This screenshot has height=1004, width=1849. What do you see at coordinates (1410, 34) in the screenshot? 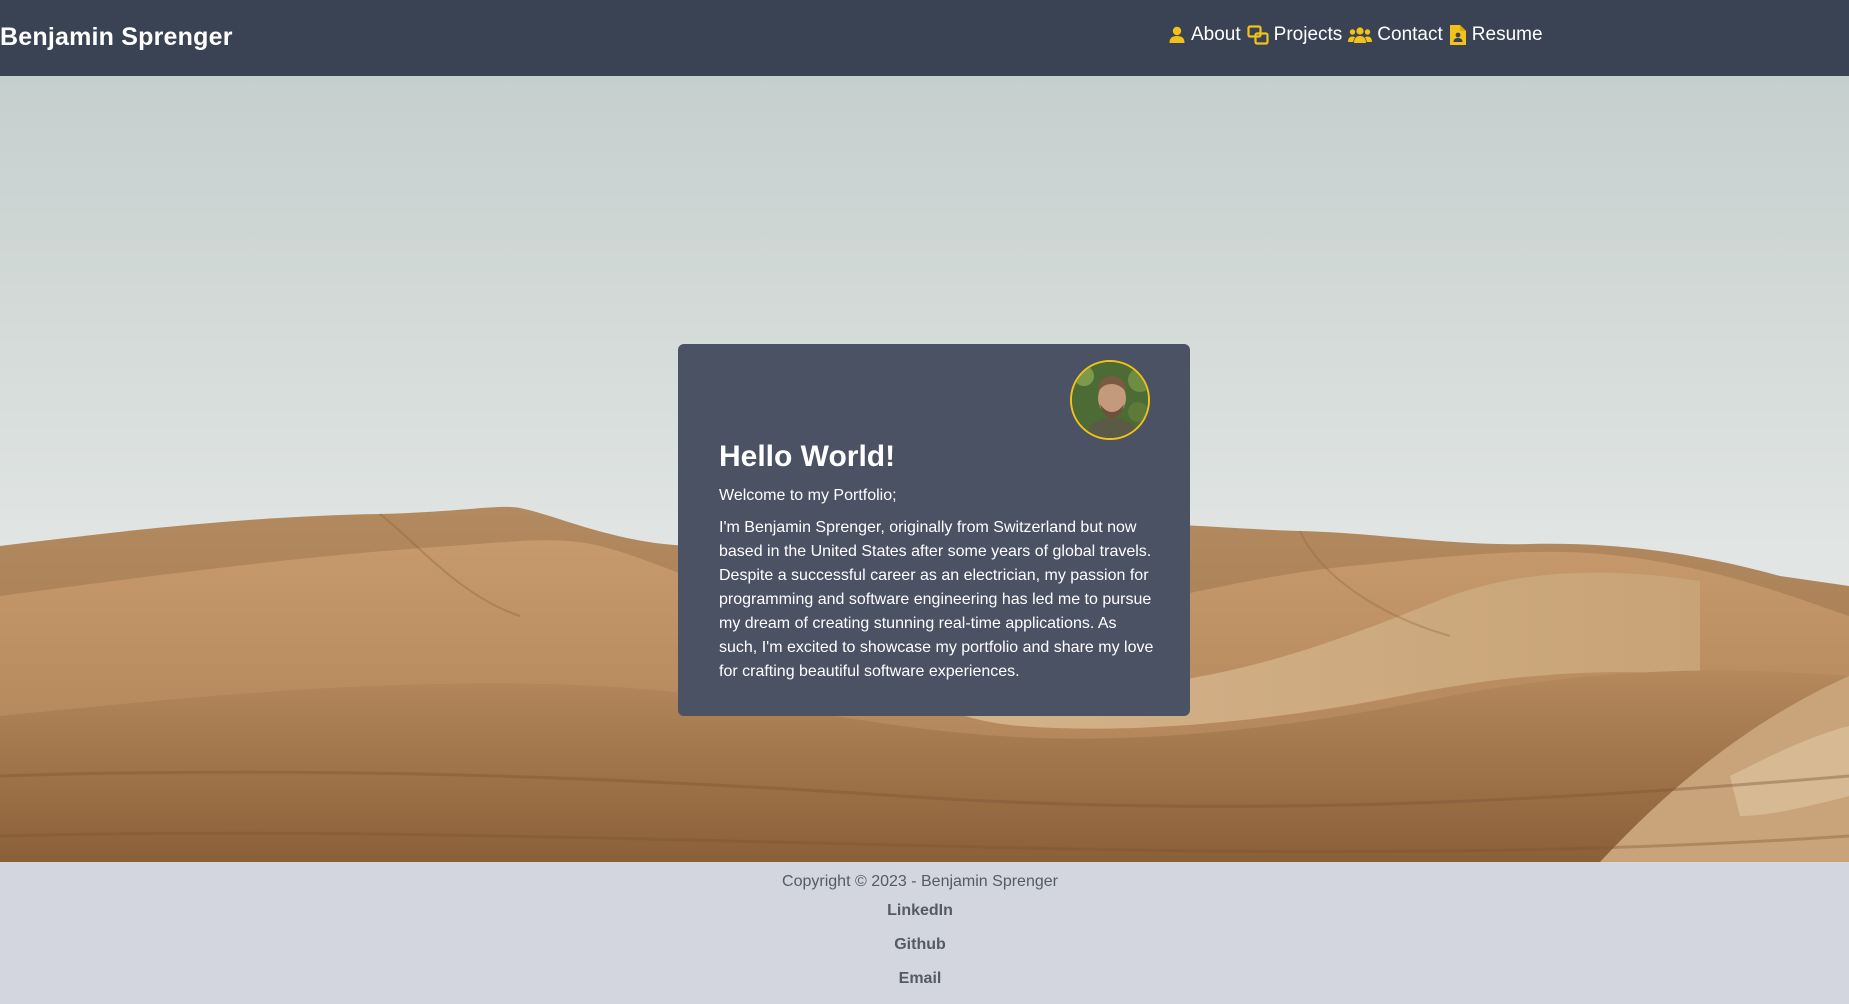
I see `nav-contact-label: Contact` at bounding box center [1410, 34].